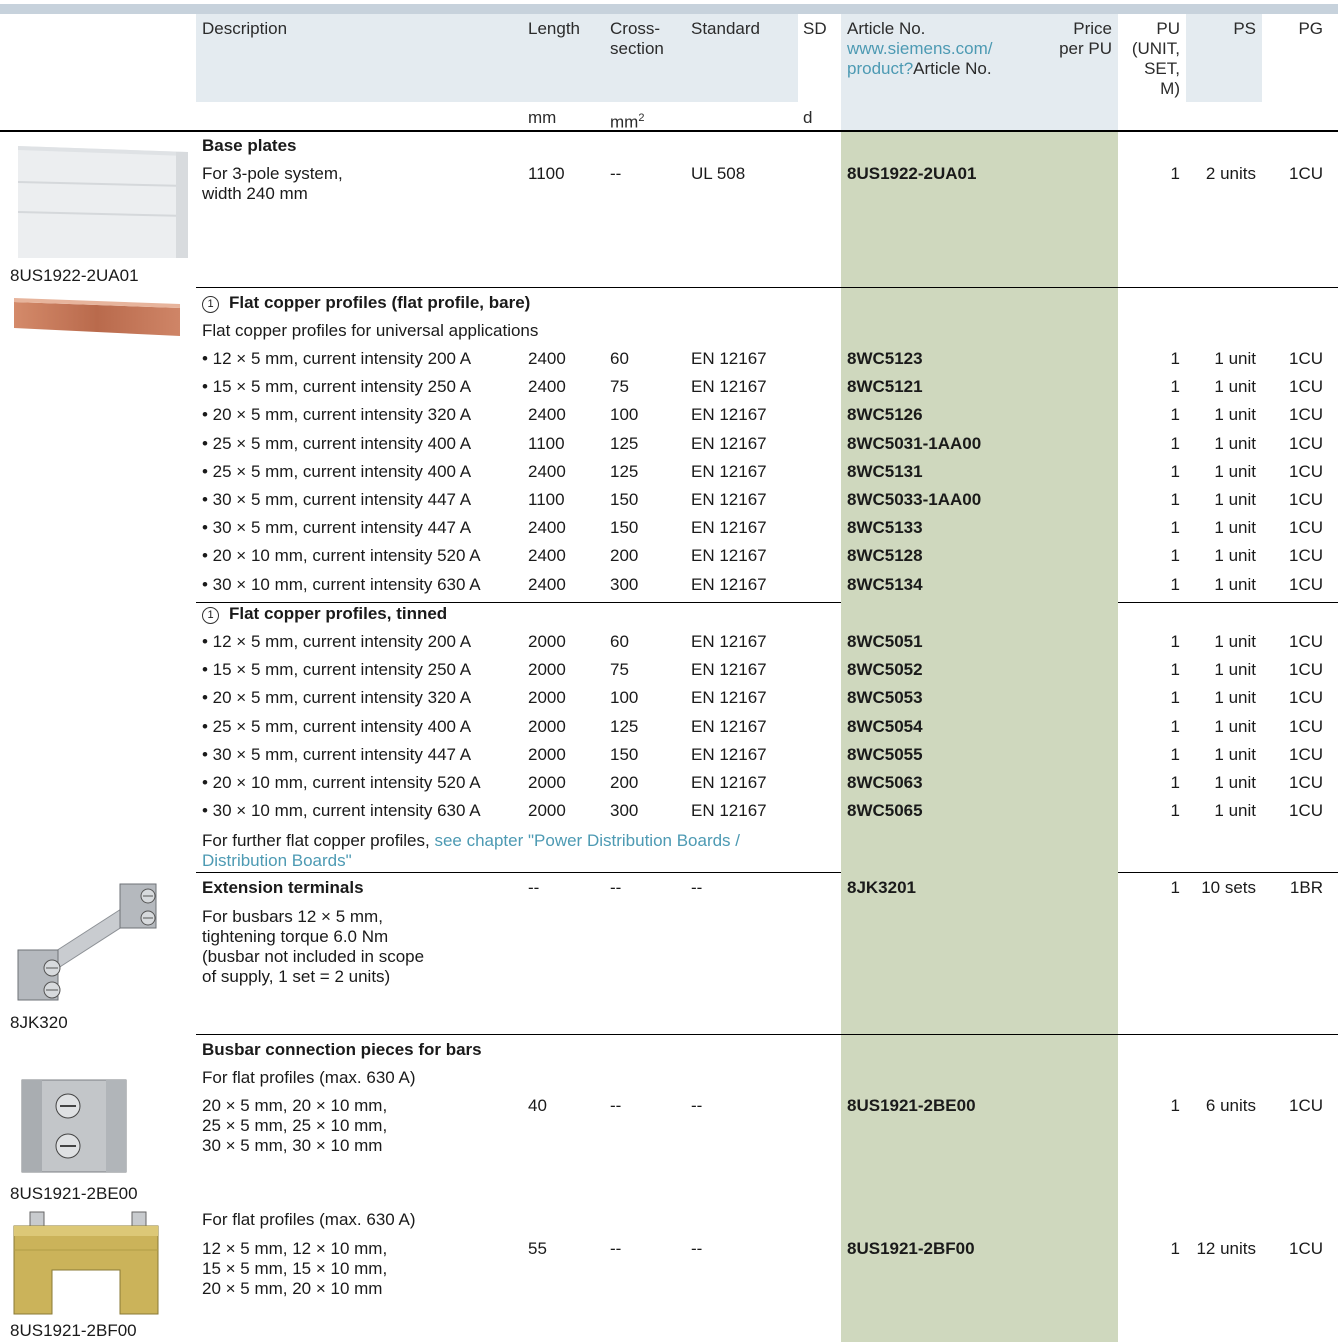  What do you see at coordinates (885, 642) in the screenshot?
I see `row-article-no: 8WC5051` at bounding box center [885, 642].